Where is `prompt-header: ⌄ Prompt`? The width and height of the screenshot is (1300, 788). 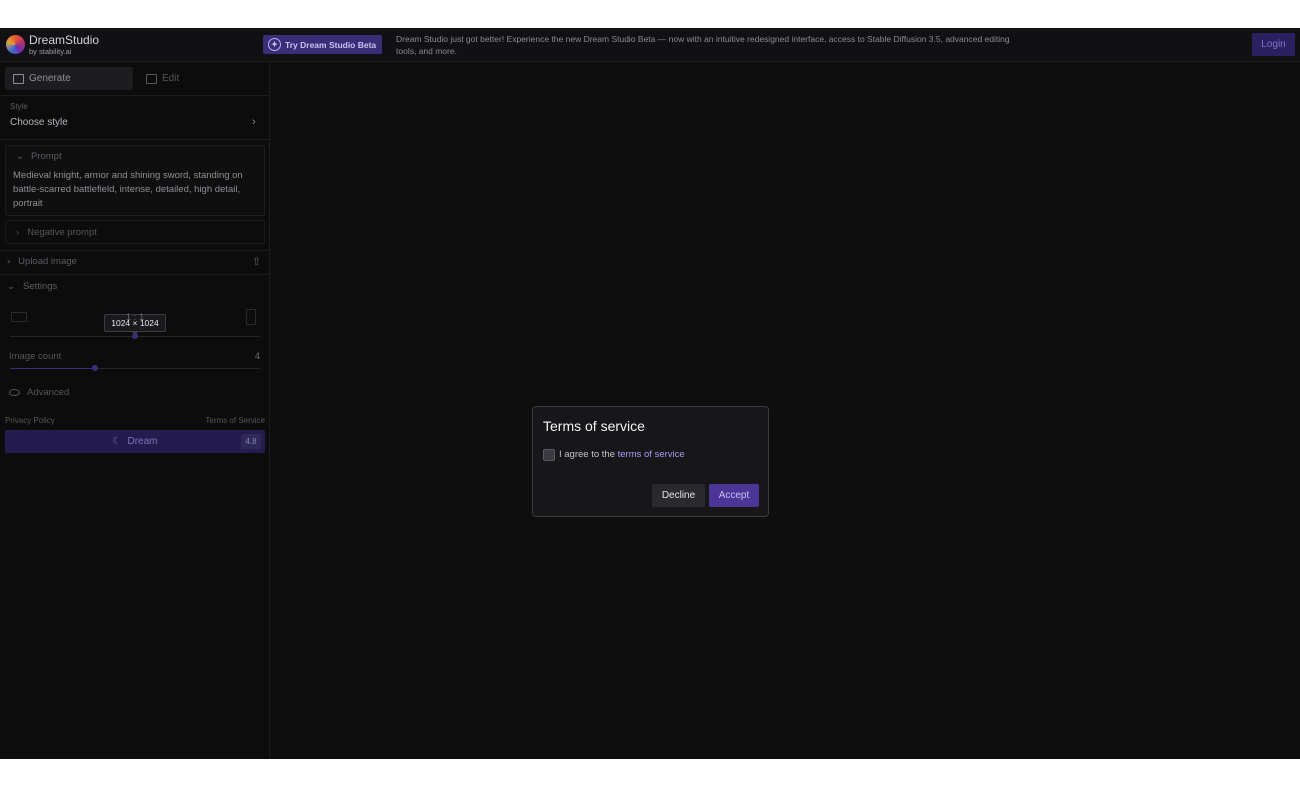
prompt-header: ⌄ Prompt is located at coordinates (39, 156).